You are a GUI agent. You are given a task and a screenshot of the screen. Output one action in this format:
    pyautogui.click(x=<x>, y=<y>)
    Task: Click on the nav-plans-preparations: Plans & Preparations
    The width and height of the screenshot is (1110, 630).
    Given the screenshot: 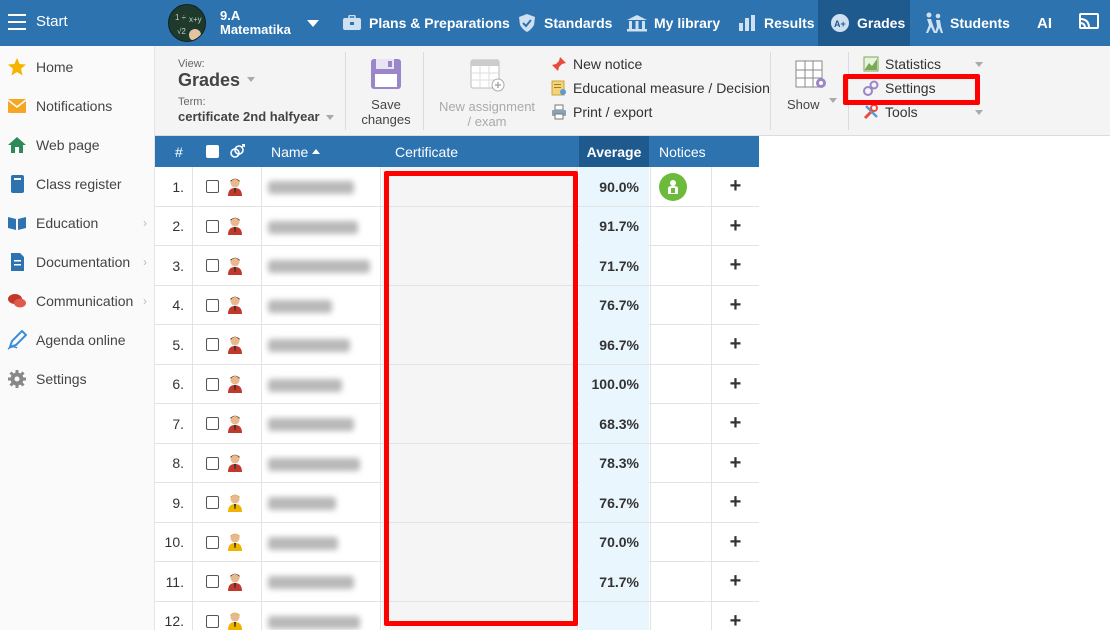 What is the action you would take?
    pyautogui.click(x=425, y=23)
    